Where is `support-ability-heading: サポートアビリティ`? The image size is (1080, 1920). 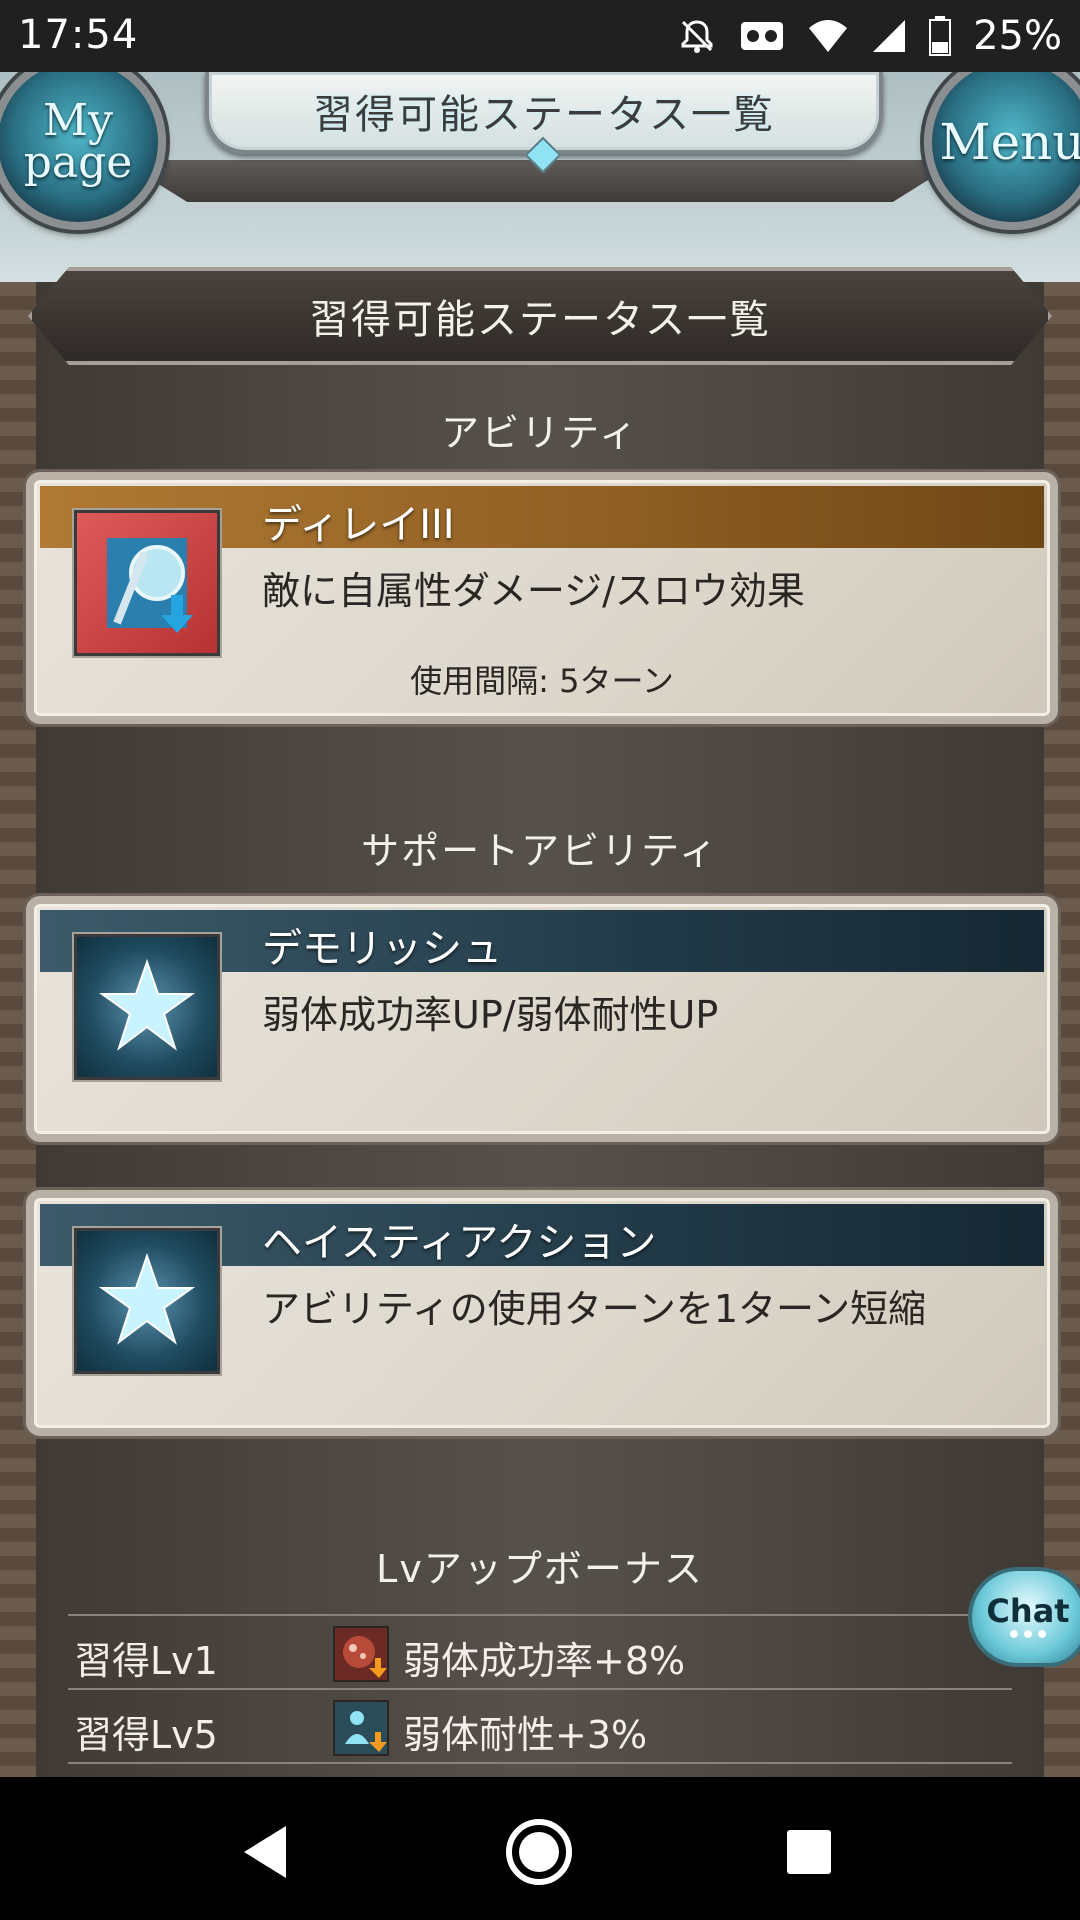
support-ability-heading: サポートアビリティ is located at coordinates (540, 847).